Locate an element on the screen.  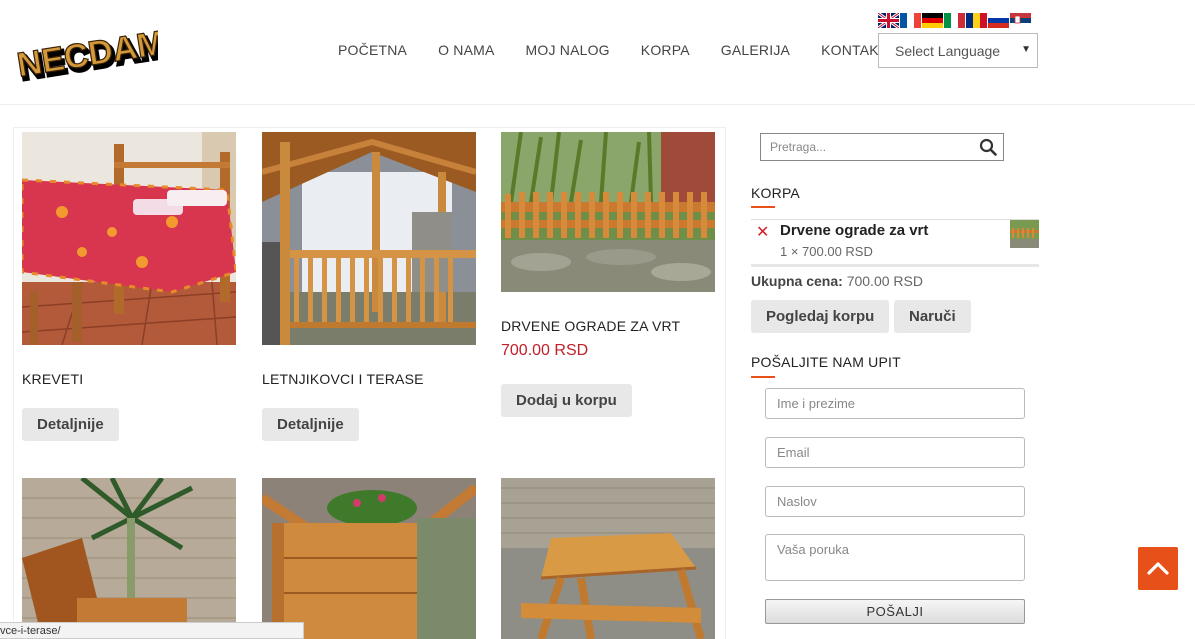
cart-total-label: Ukupna cena: is located at coordinates (797, 281).